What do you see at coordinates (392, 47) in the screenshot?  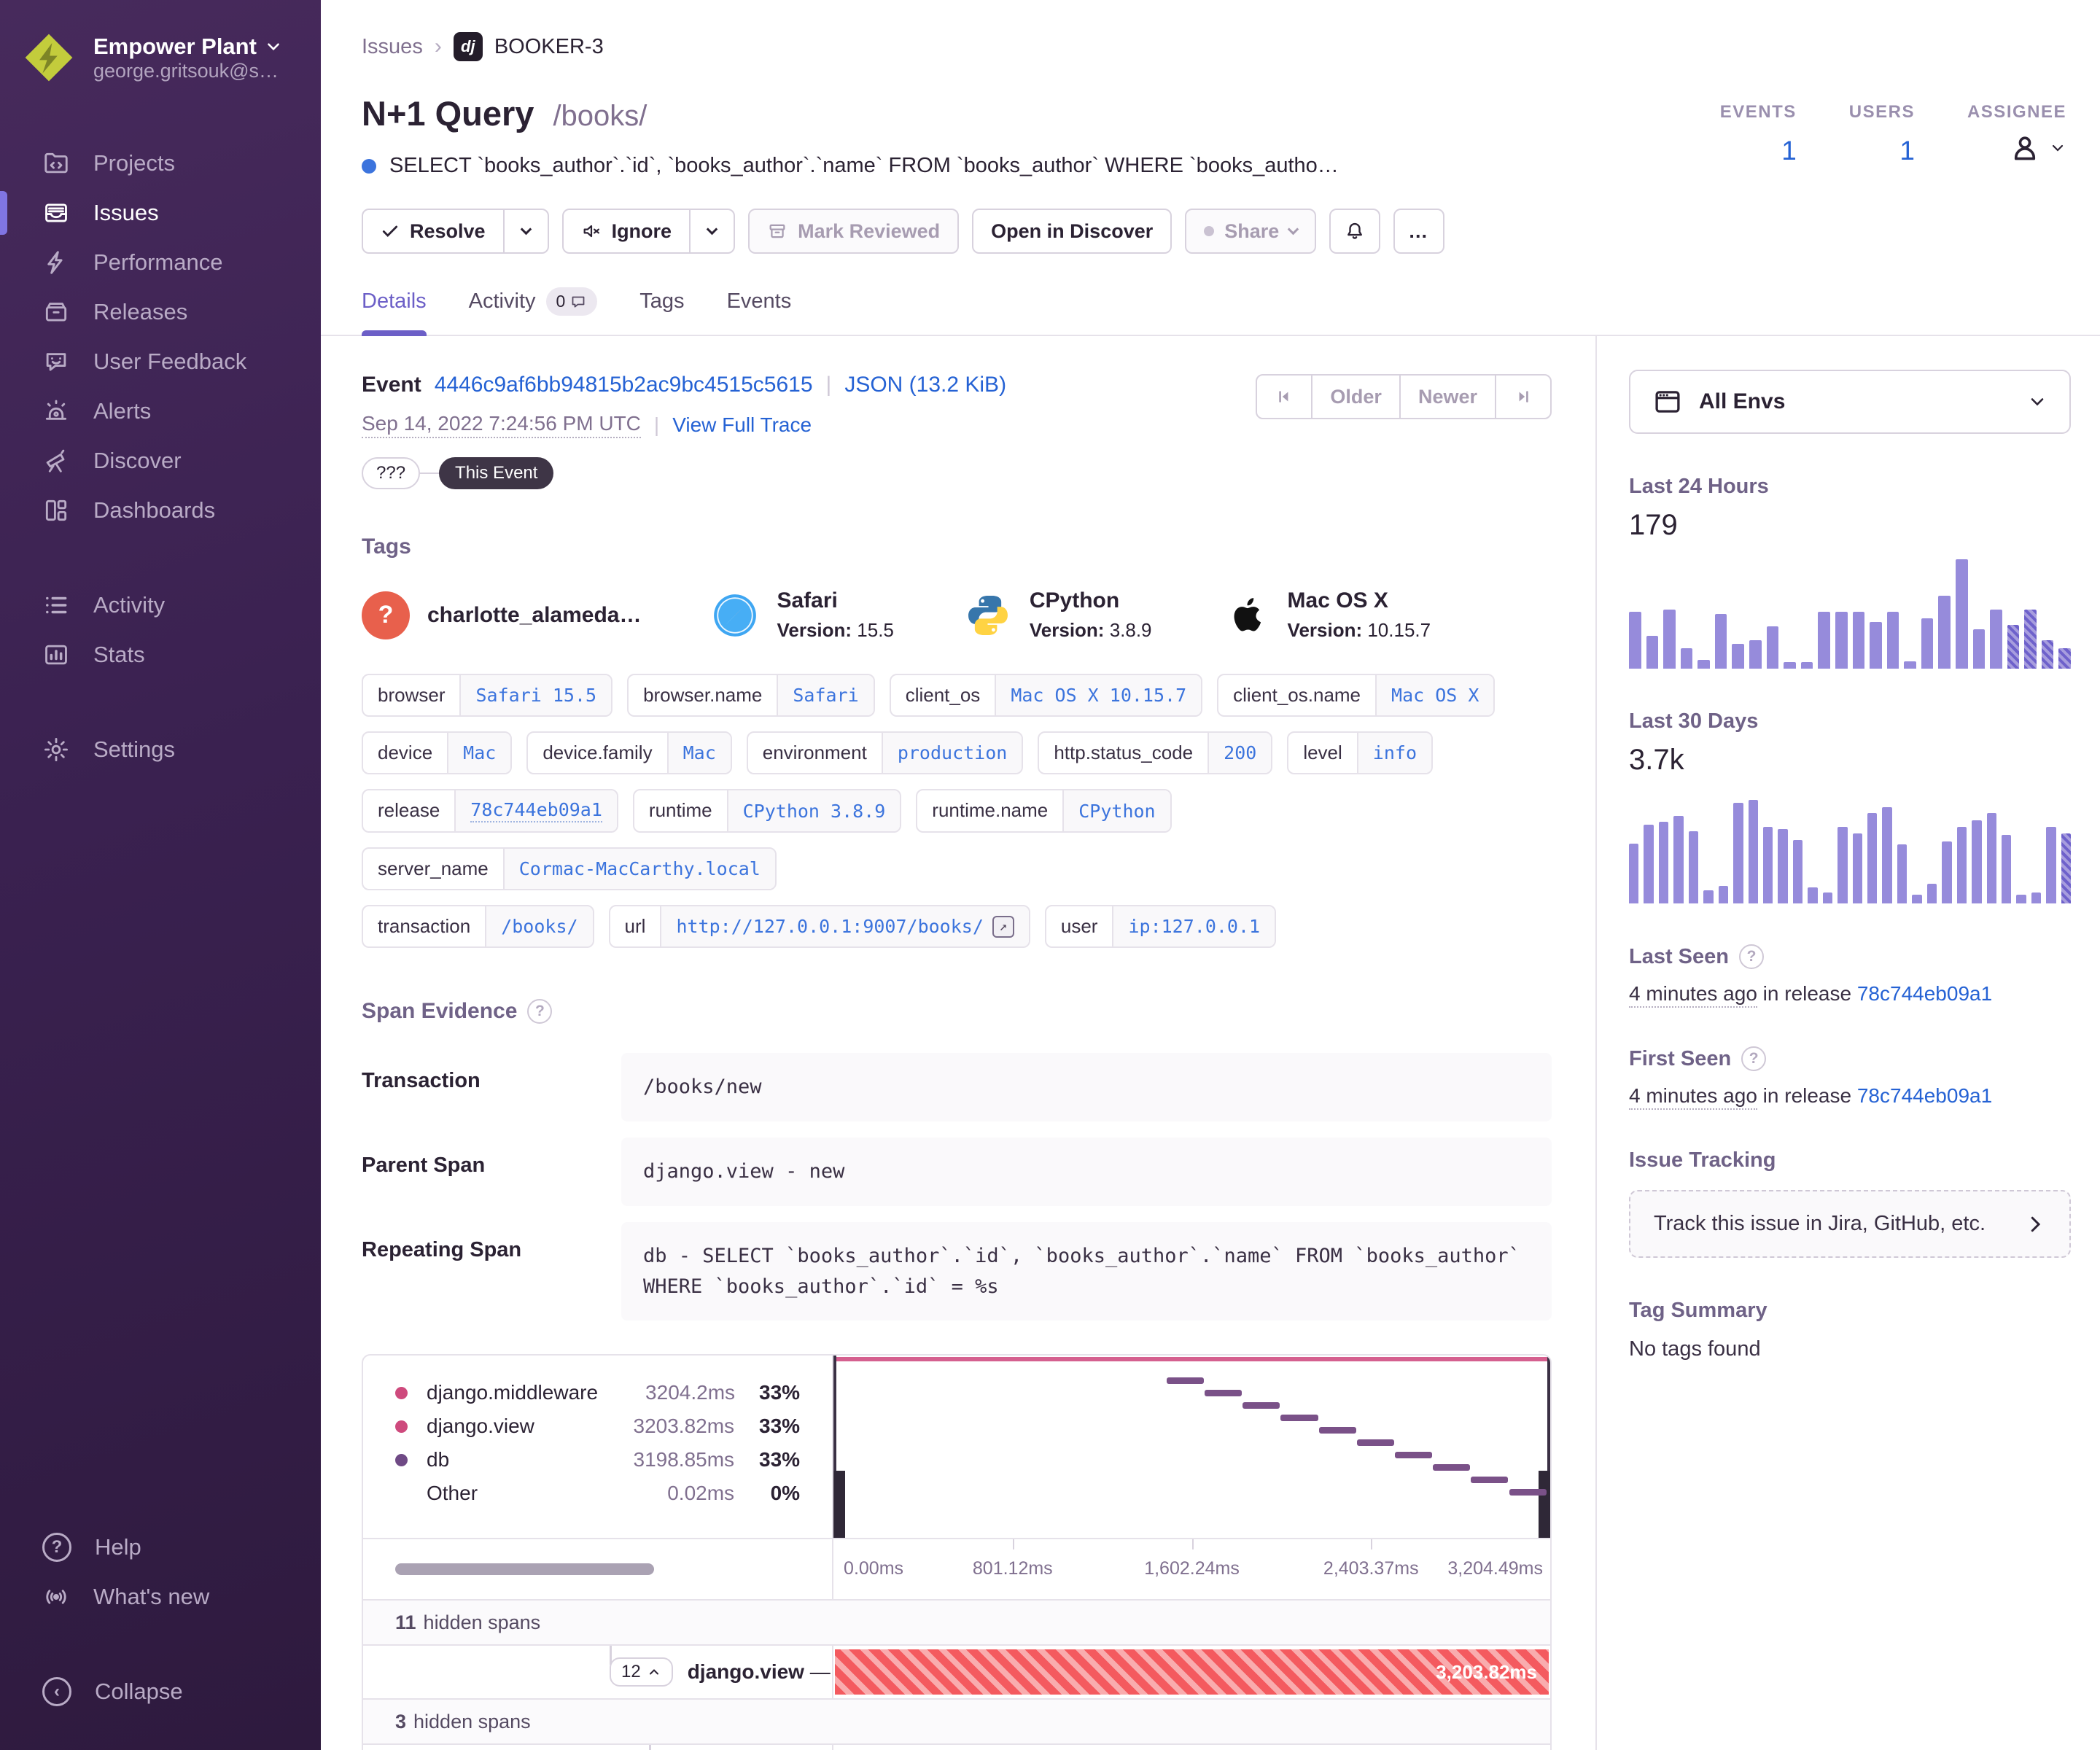 I see `breadcrumb-issues: Issues` at bounding box center [392, 47].